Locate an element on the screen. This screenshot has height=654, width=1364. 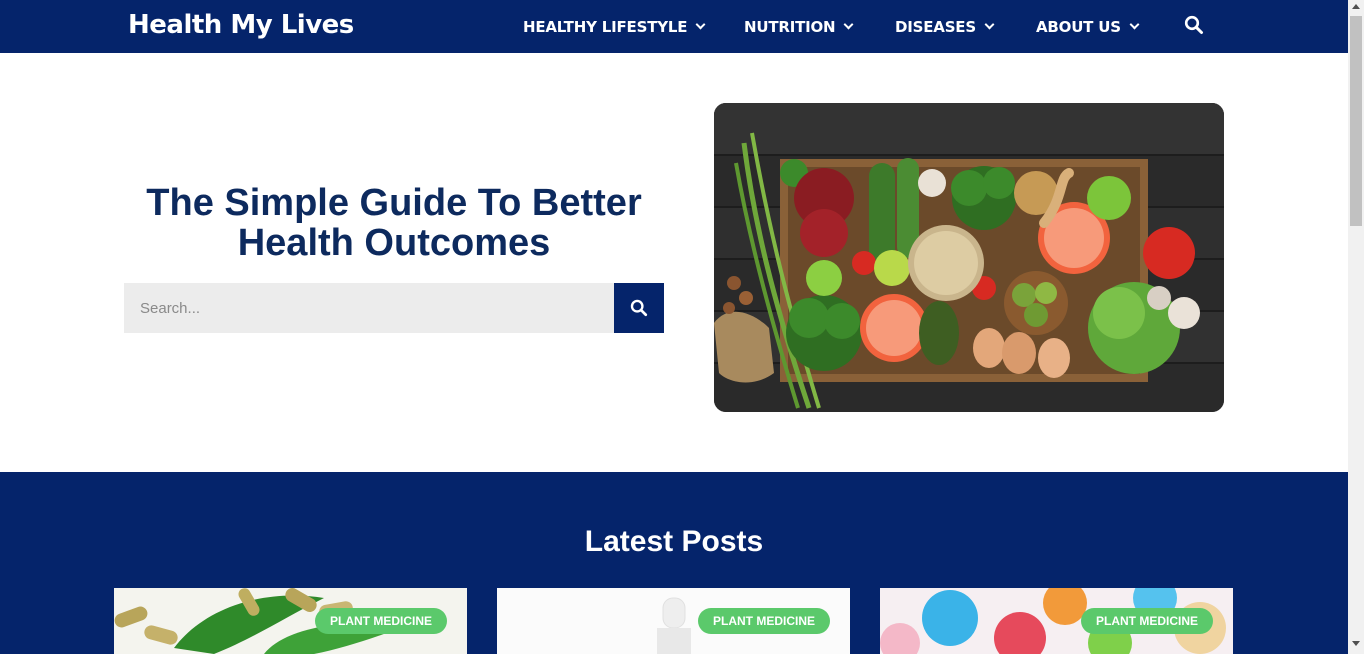
nav-label: NUTRITION is located at coordinates (790, 26).